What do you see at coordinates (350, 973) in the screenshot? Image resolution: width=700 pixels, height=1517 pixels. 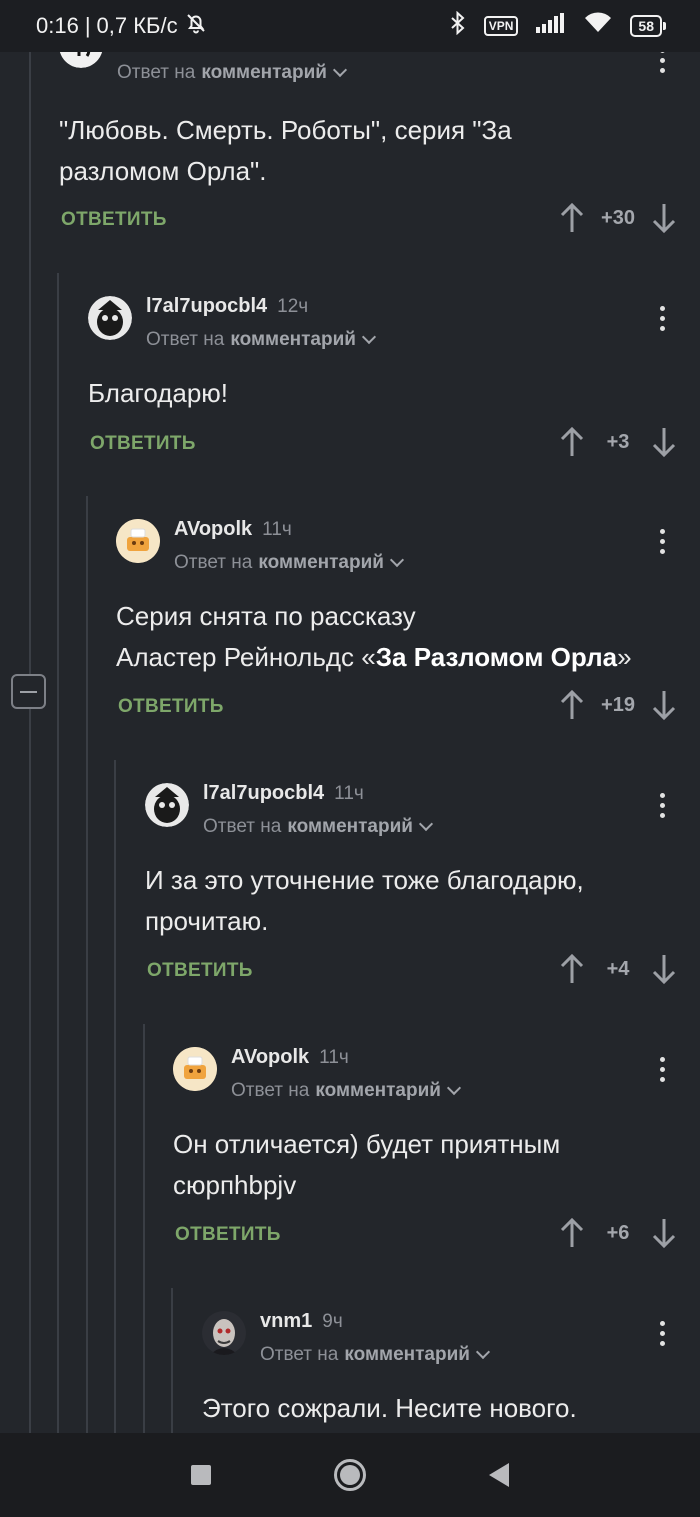 I see `comment-actions: ОТВЕТИТЬ +4` at bounding box center [350, 973].